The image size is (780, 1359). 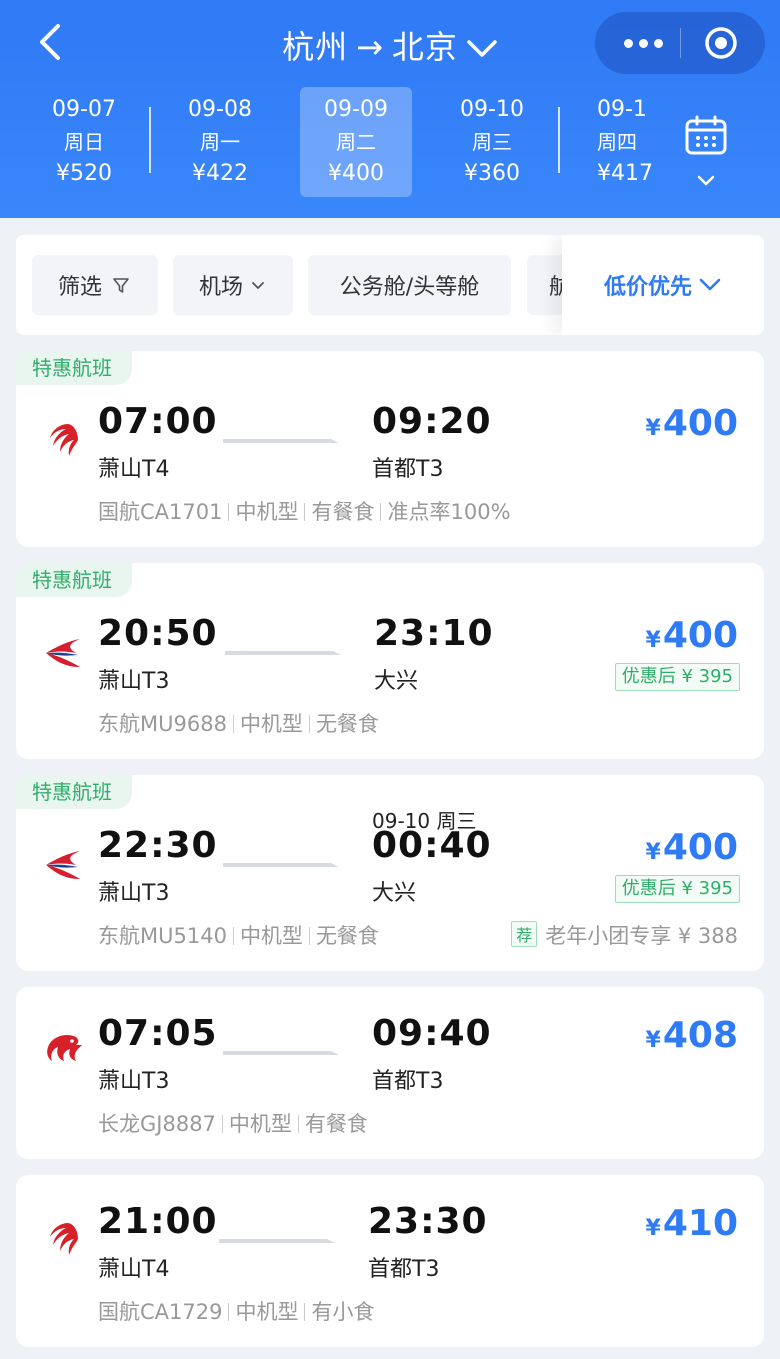 I want to click on airport-chip: 机场, so click(x=233, y=285).